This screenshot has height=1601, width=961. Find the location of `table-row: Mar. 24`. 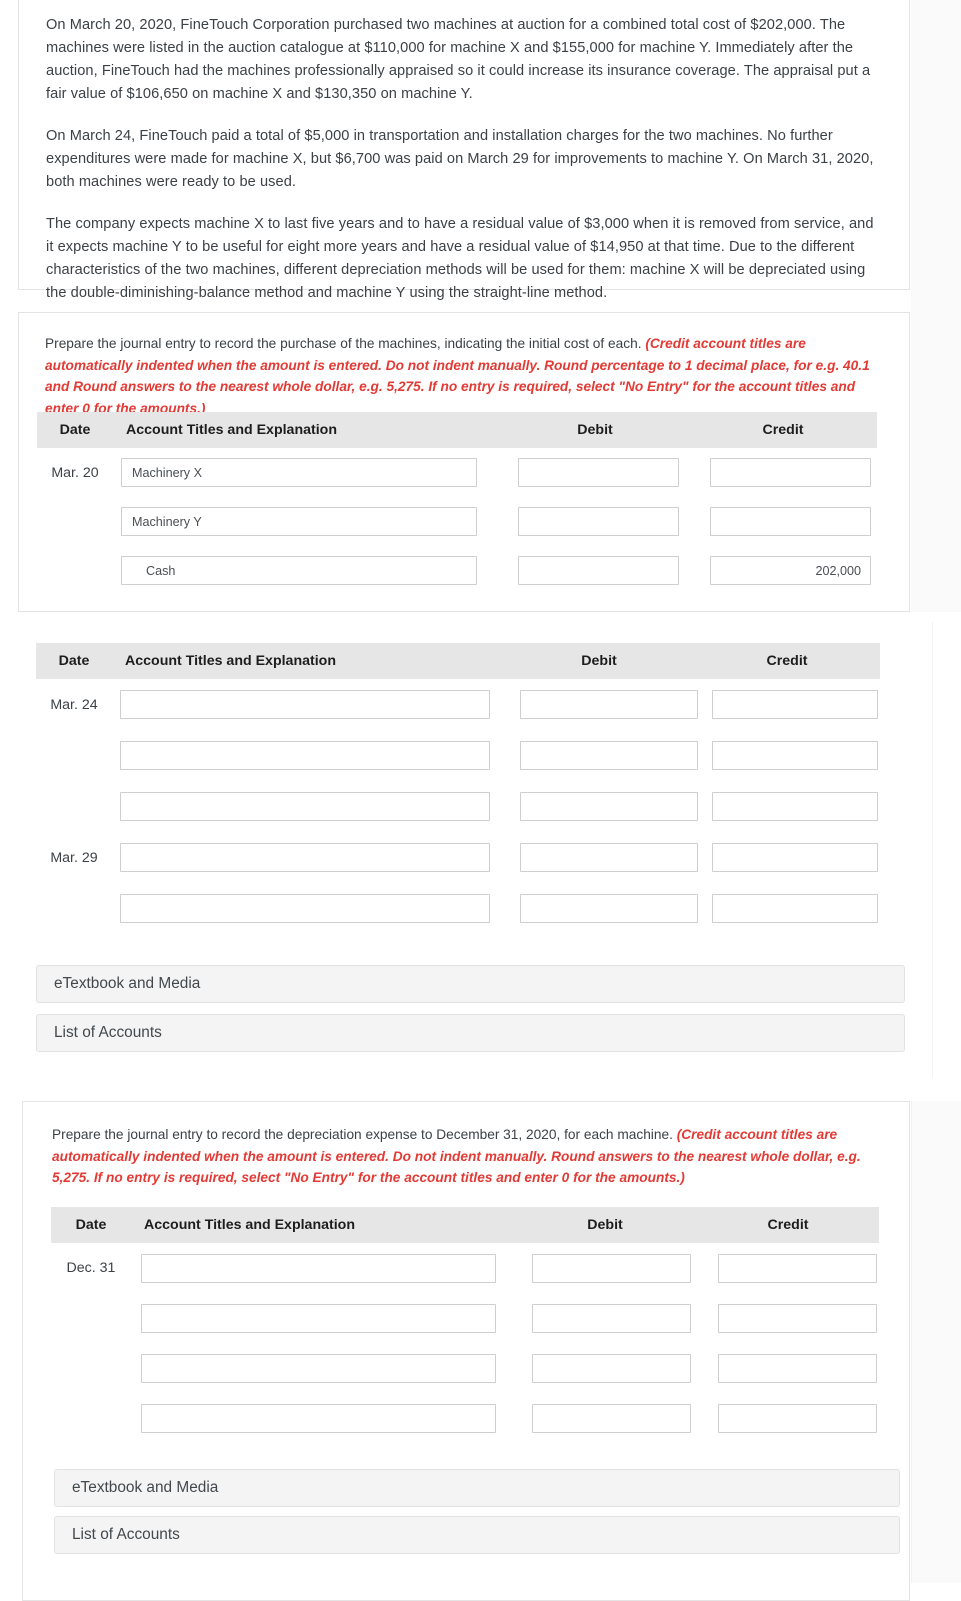

table-row: Mar. 24 is located at coordinates (458, 704).